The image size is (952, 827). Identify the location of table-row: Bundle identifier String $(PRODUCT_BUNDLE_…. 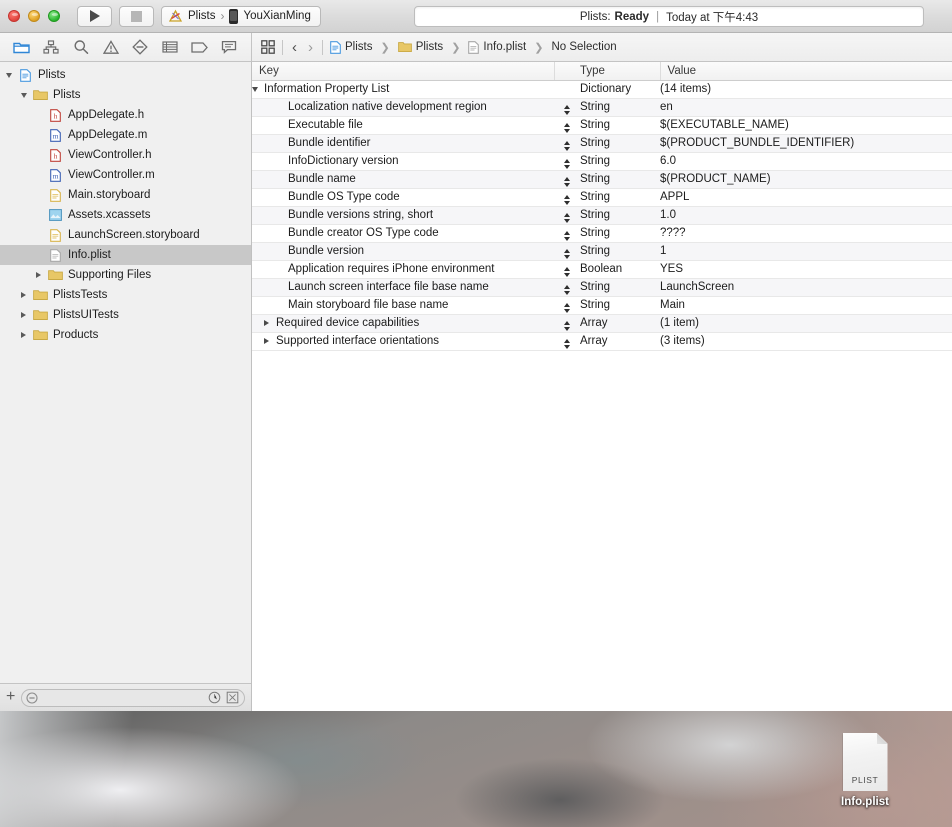
(602, 143).